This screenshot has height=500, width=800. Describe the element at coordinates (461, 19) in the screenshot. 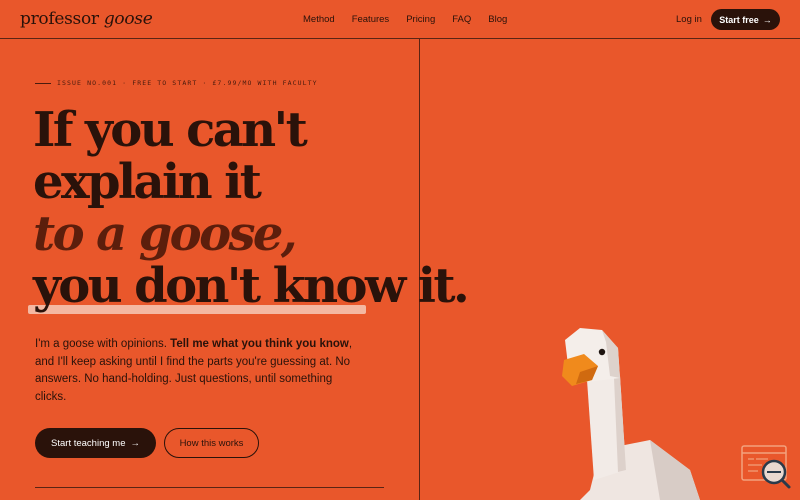

I see `nav-link-faq: FAQ` at that location.